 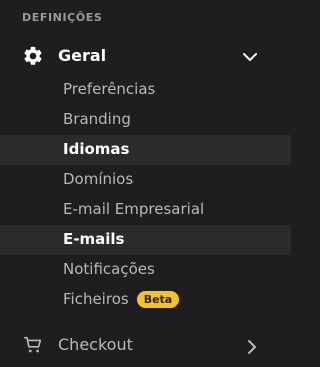 What do you see at coordinates (145, 150) in the screenshot?
I see `sidebar-item-idiomas: Idiomas` at bounding box center [145, 150].